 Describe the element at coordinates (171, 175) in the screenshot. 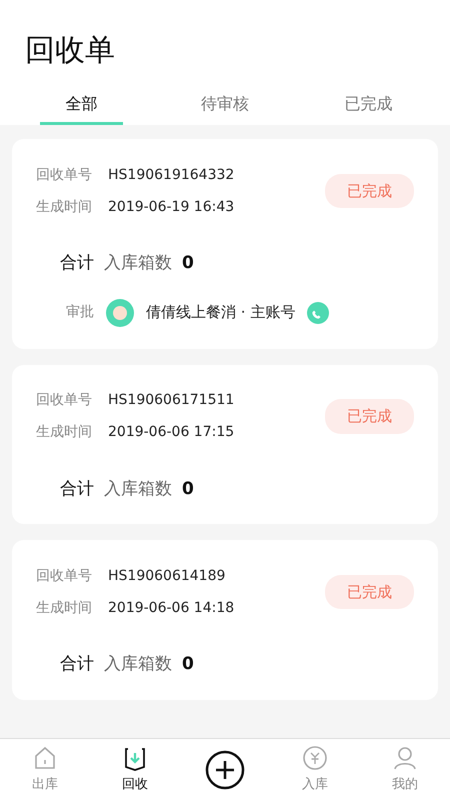

I see `order-number: HS190619164332` at that location.